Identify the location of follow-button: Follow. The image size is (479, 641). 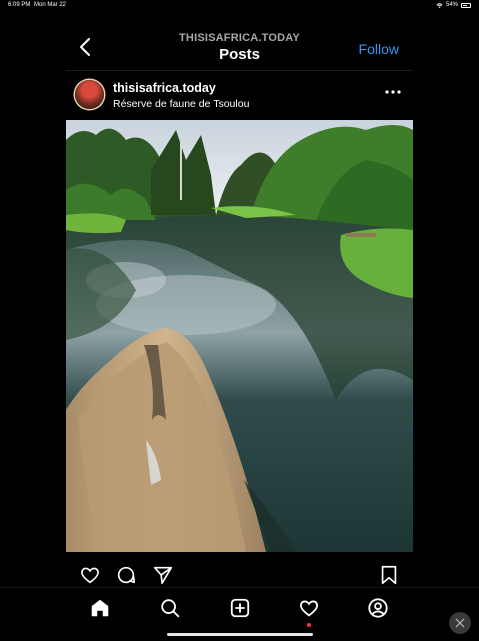
(379, 49).